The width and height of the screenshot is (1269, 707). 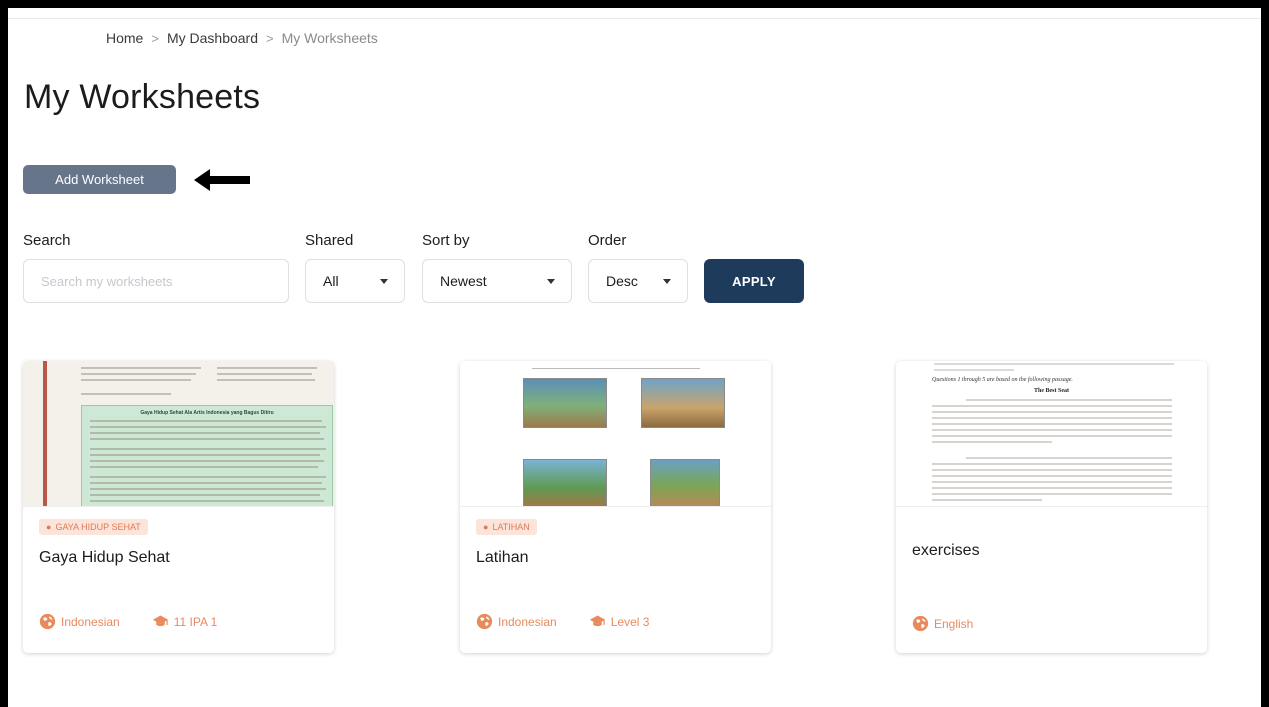 What do you see at coordinates (47, 240) in the screenshot?
I see `search-label: Search` at bounding box center [47, 240].